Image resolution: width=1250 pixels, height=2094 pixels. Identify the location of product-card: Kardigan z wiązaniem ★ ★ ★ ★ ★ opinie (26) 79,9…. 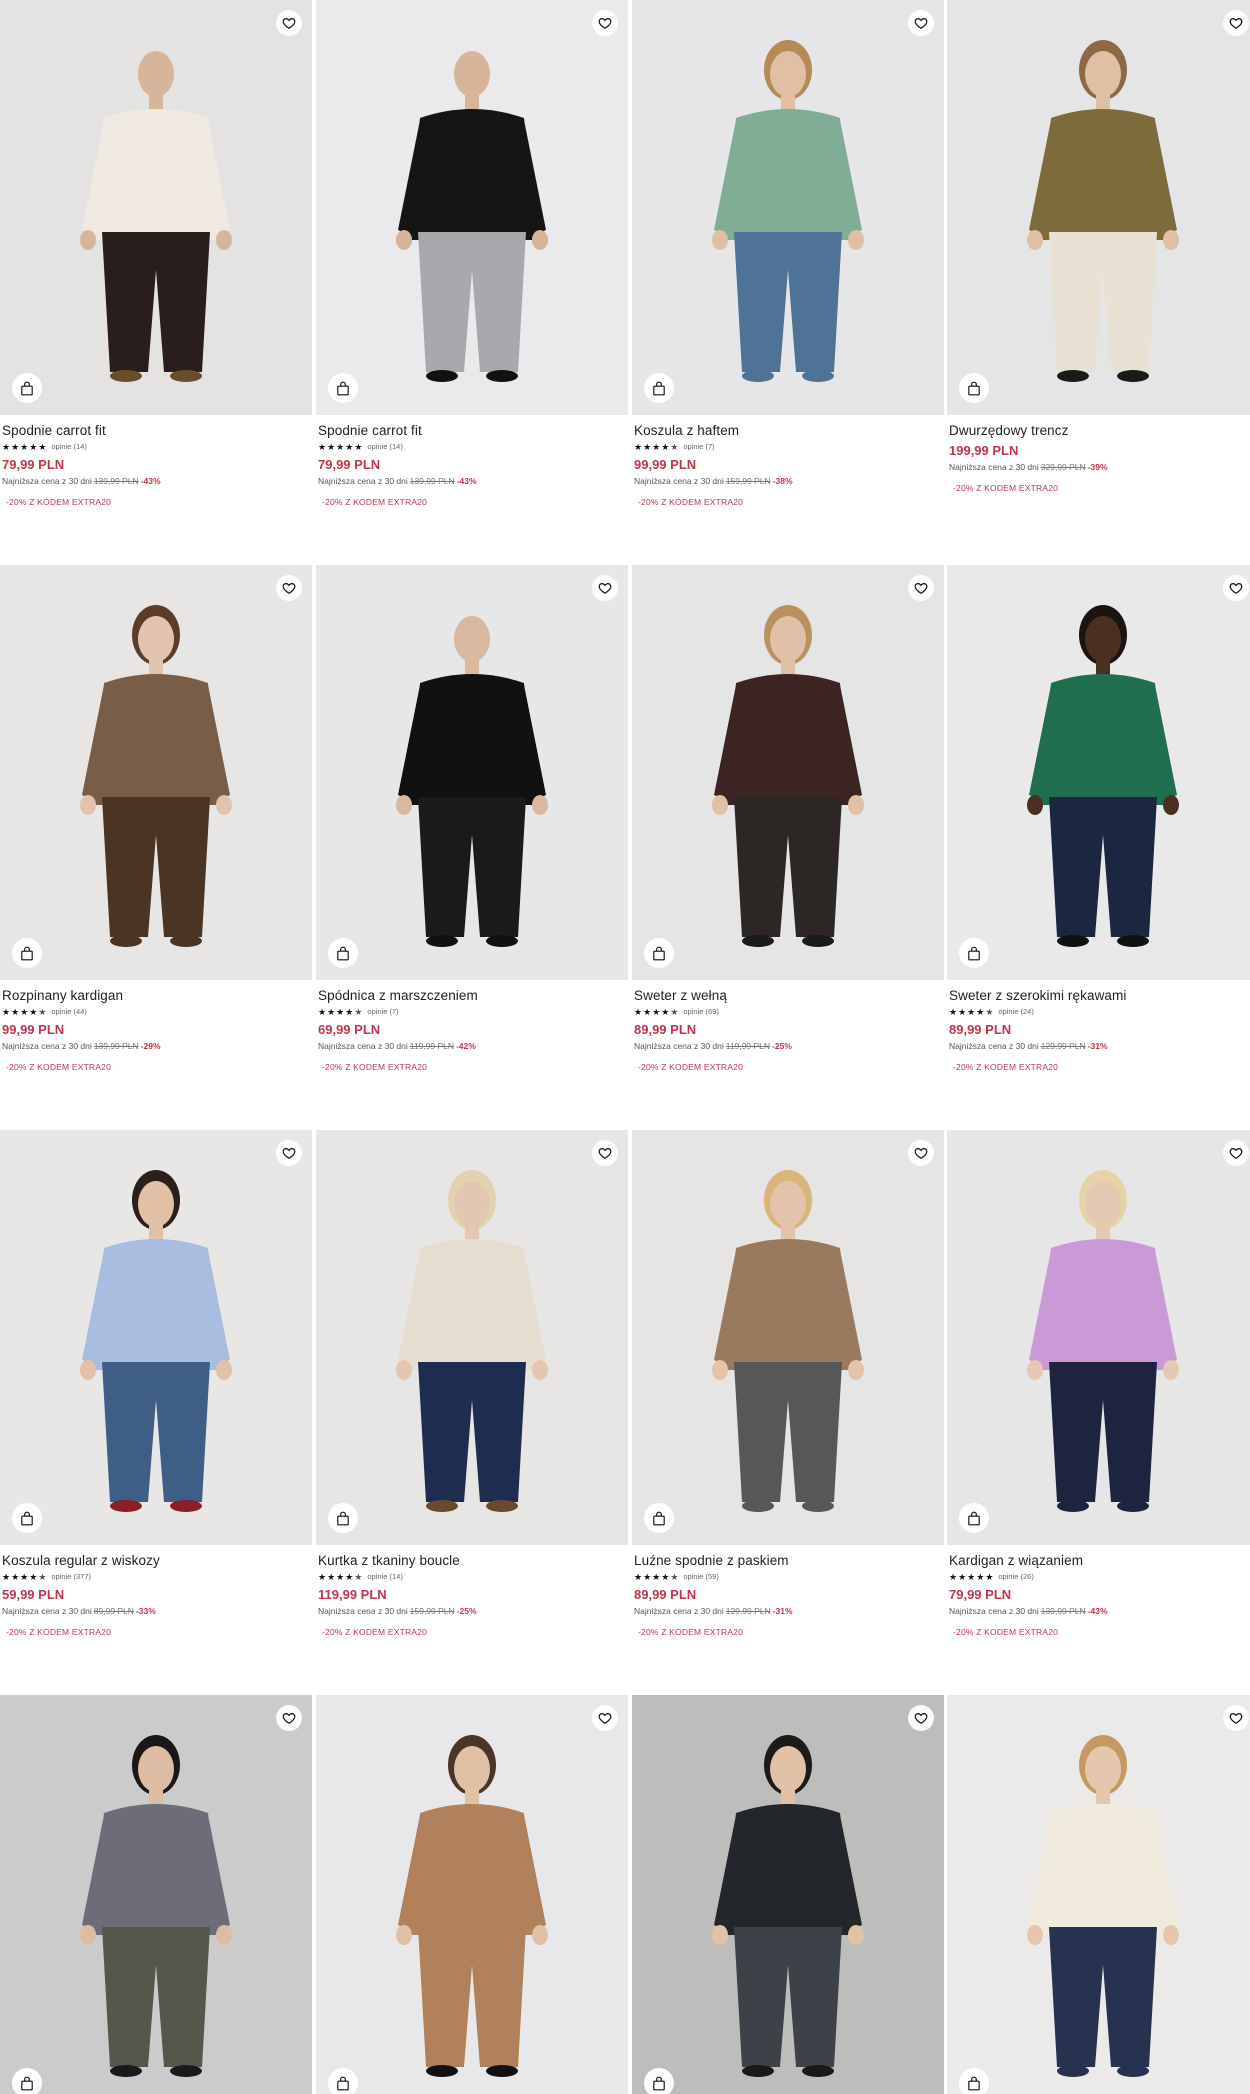
(1098, 1384).